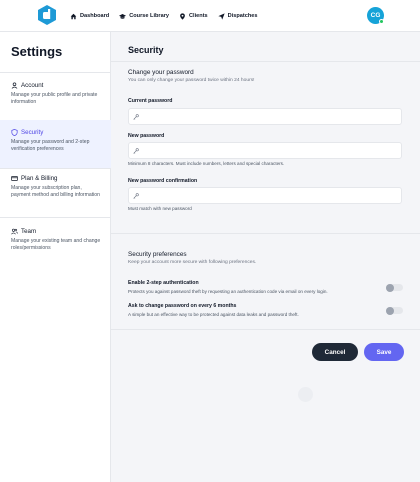 The width and height of the screenshot is (420, 482). What do you see at coordinates (157, 254) in the screenshot?
I see `security-preferences-title: Security preferences` at bounding box center [157, 254].